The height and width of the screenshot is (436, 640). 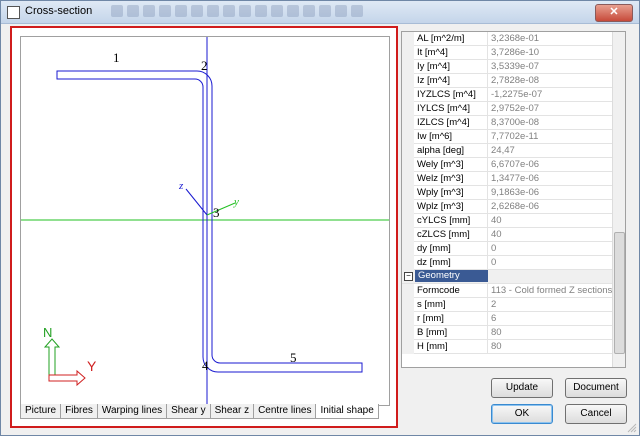 I want to click on background-toolbar-icons, so click(x=246, y=12).